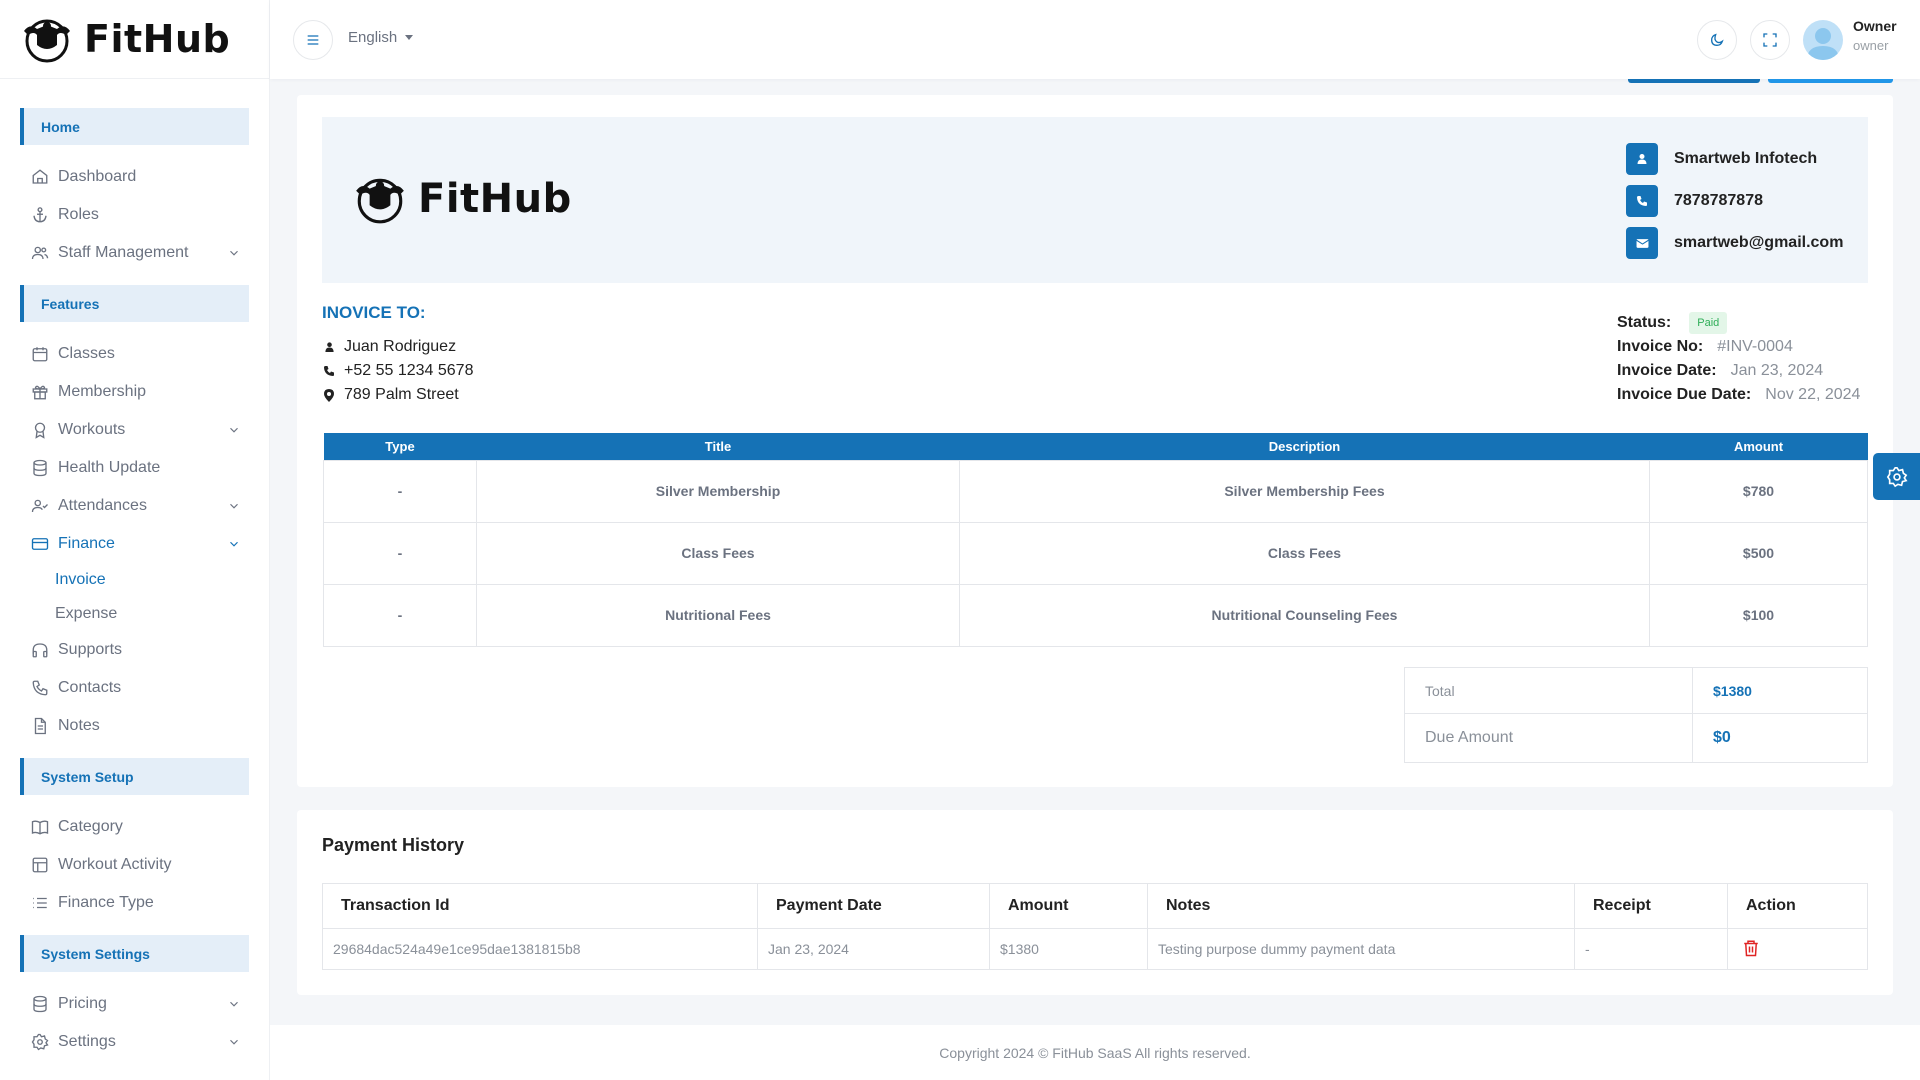 This screenshot has height=1080, width=1920. Describe the element at coordinates (329, 347) in the screenshot. I see `user-icon` at that location.